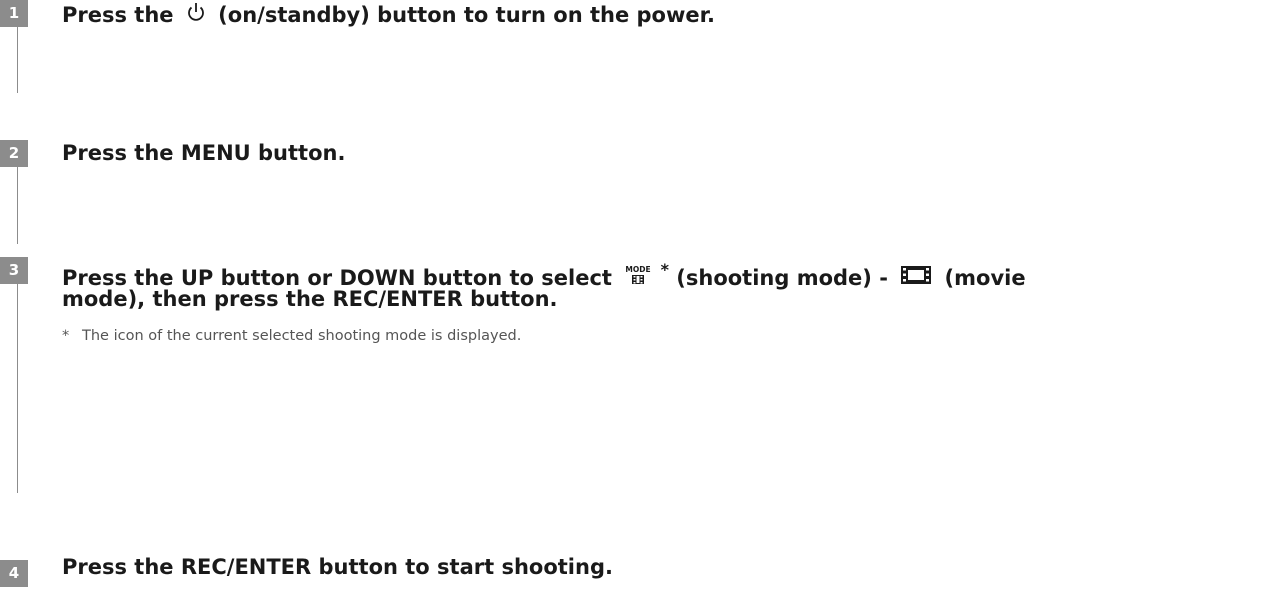 This screenshot has width=1283, height=594. Describe the element at coordinates (638, 279) in the screenshot. I see `mode-shooting-icon: MODE` at that location.